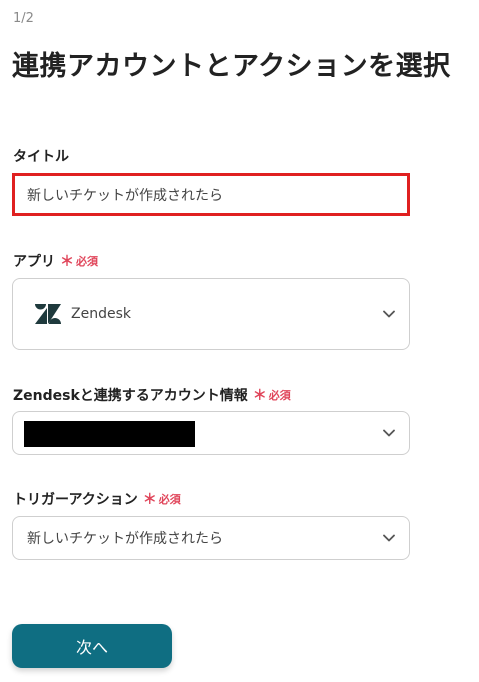 This screenshot has height=682, width=479. I want to click on app-label-text: アプリ, so click(34, 262).